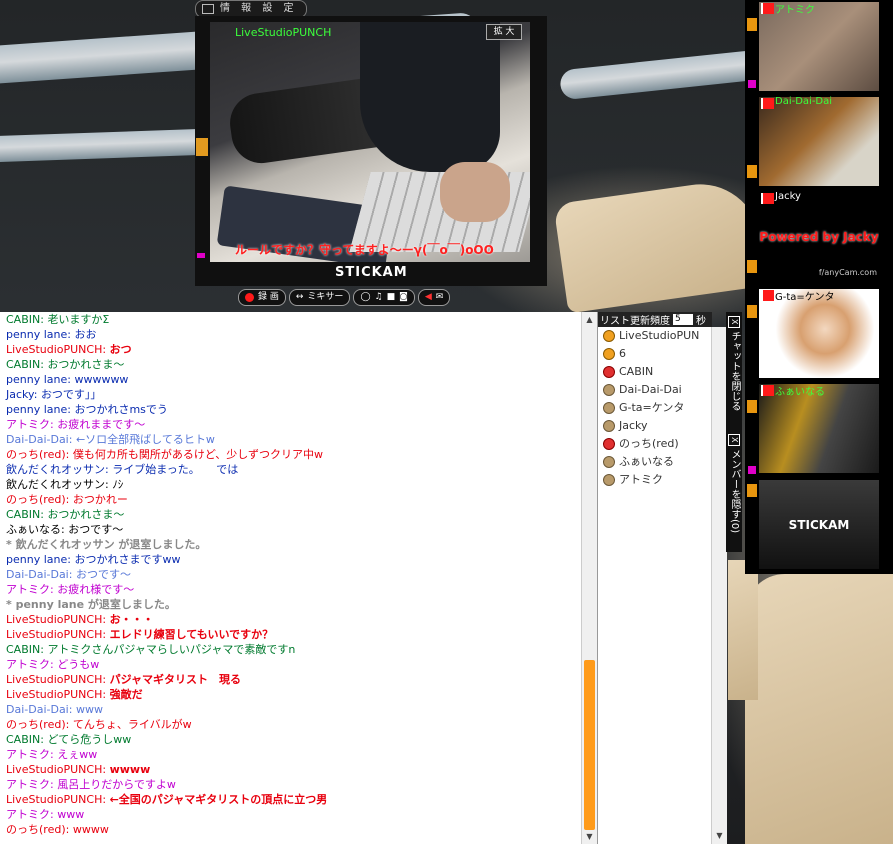 The width and height of the screenshot is (893, 844). I want to click on chat-message: アトミク: www, so click(45, 814).